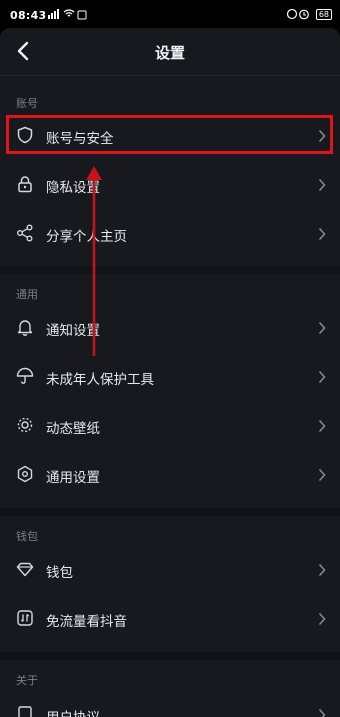 The width and height of the screenshot is (340, 717). Describe the element at coordinates (86, 622) in the screenshot. I see `settings-row-label: 免流量看抖音` at that location.